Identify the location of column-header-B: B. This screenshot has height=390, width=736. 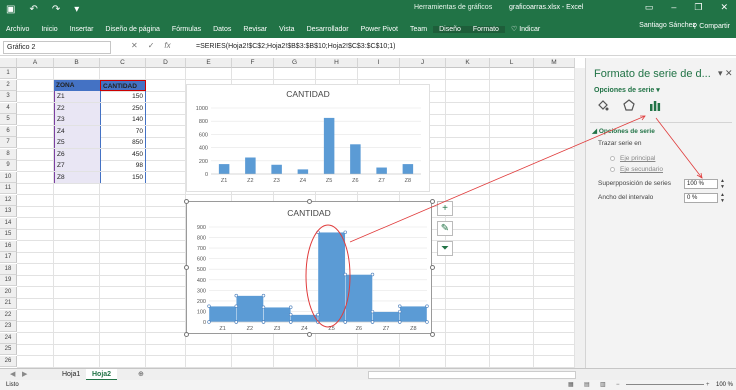
(77, 63).